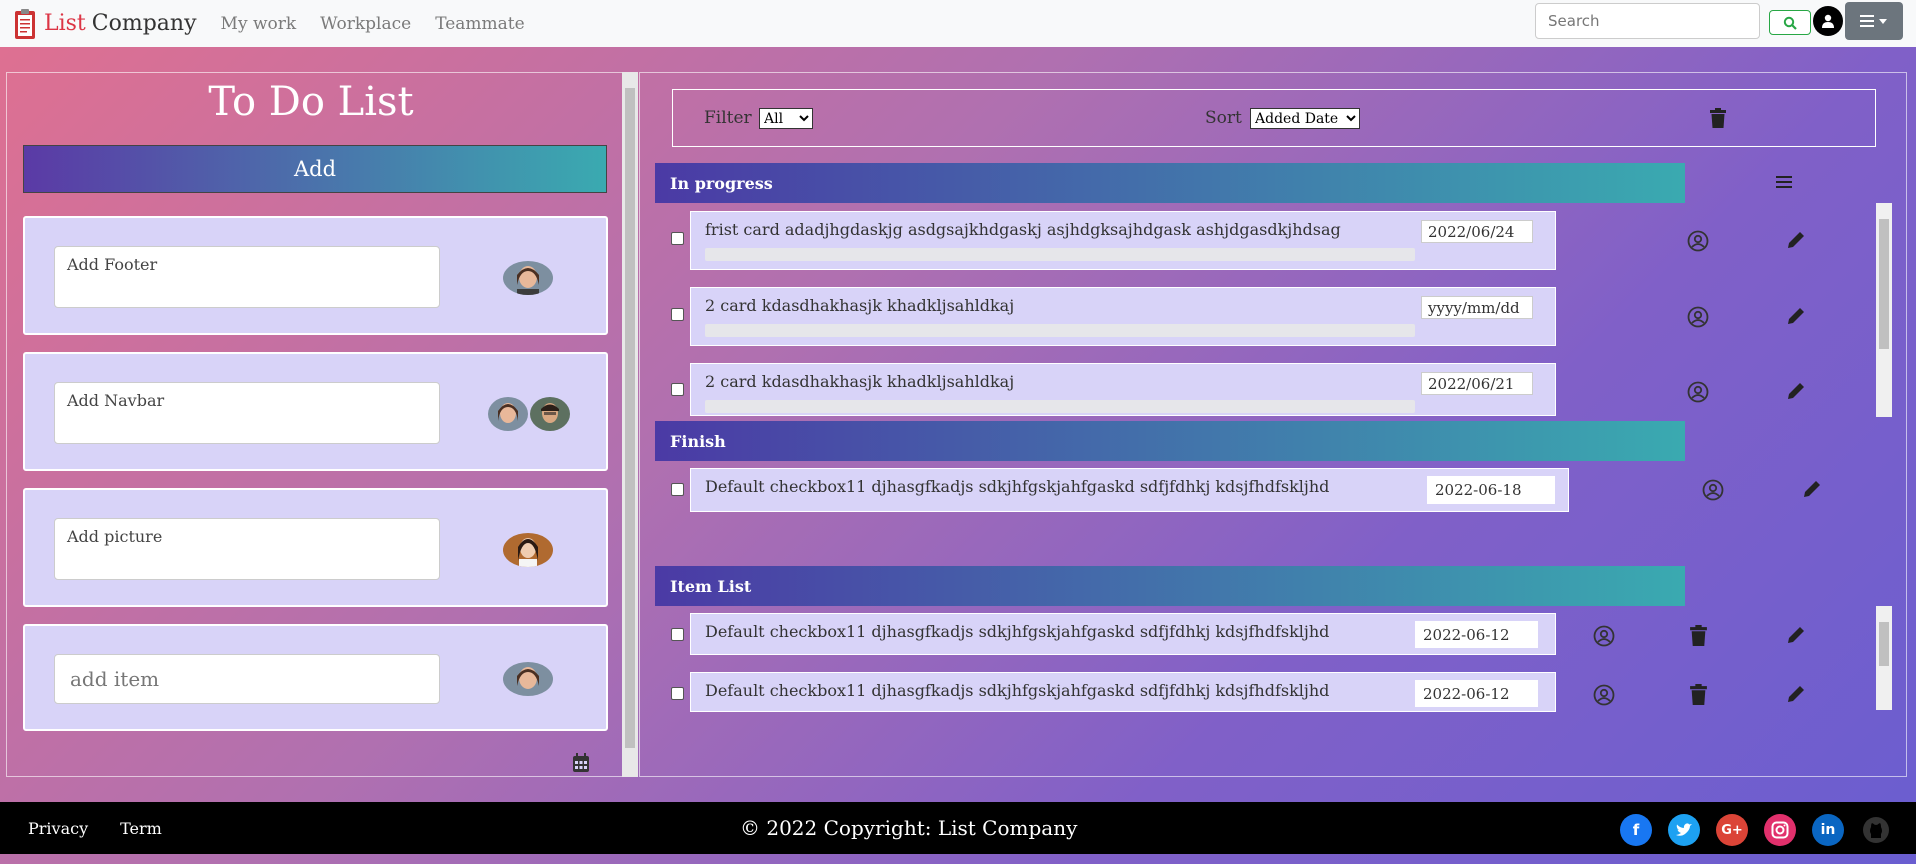  What do you see at coordinates (1477, 383) in the screenshot?
I see `date-input: 2022/06/21` at bounding box center [1477, 383].